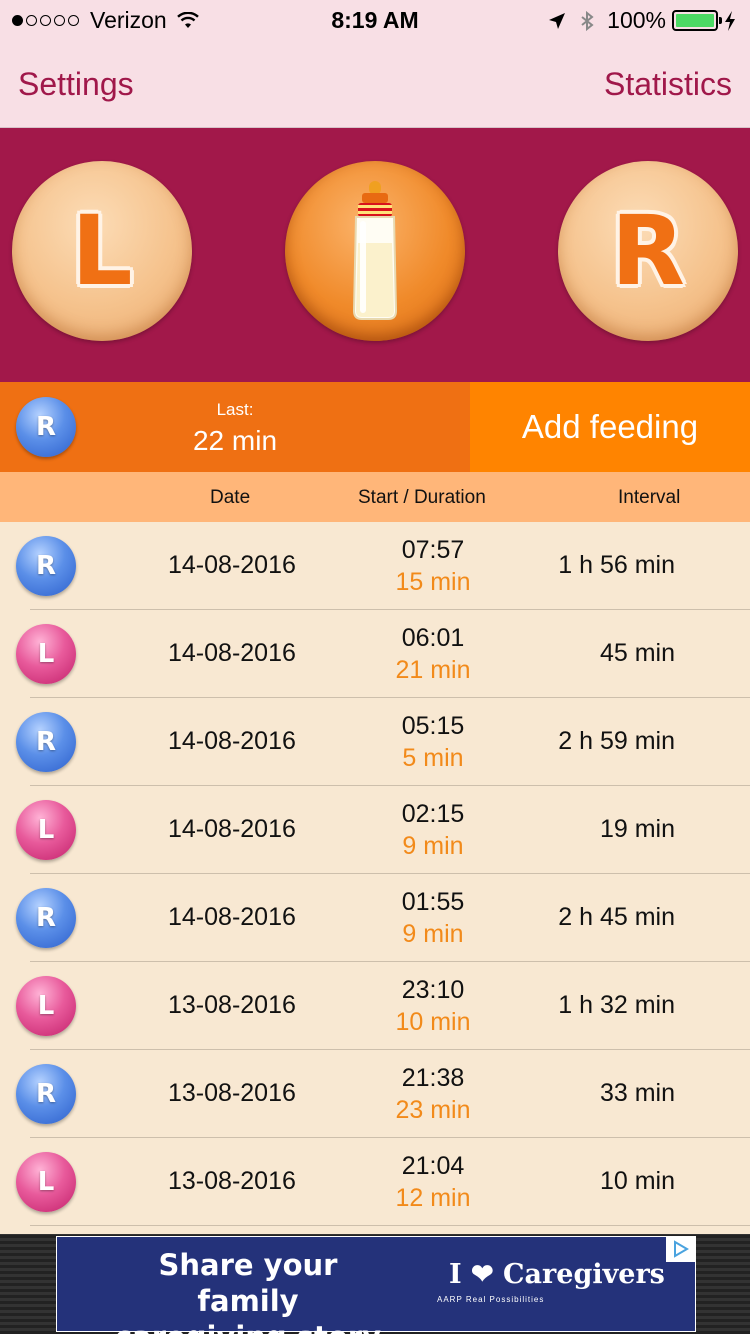 The image size is (750, 1334). What do you see at coordinates (433, 990) in the screenshot?
I see `row-start-time: 23:10` at bounding box center [433, 990].